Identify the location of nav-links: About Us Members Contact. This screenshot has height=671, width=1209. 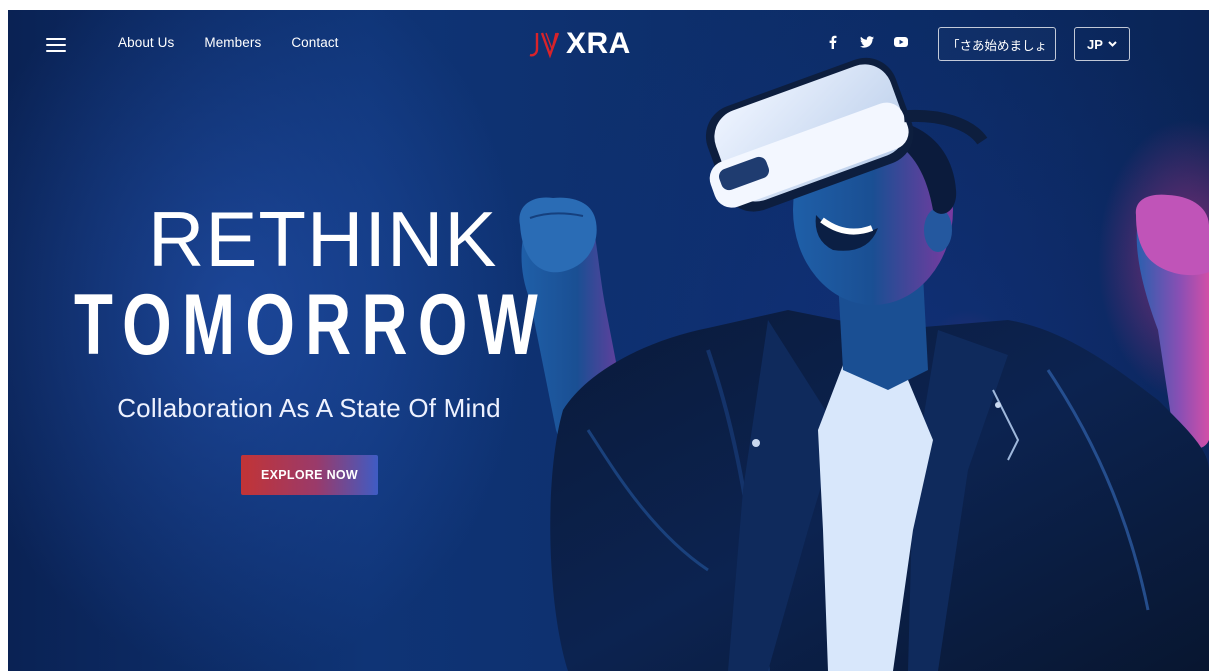
(228, 42).